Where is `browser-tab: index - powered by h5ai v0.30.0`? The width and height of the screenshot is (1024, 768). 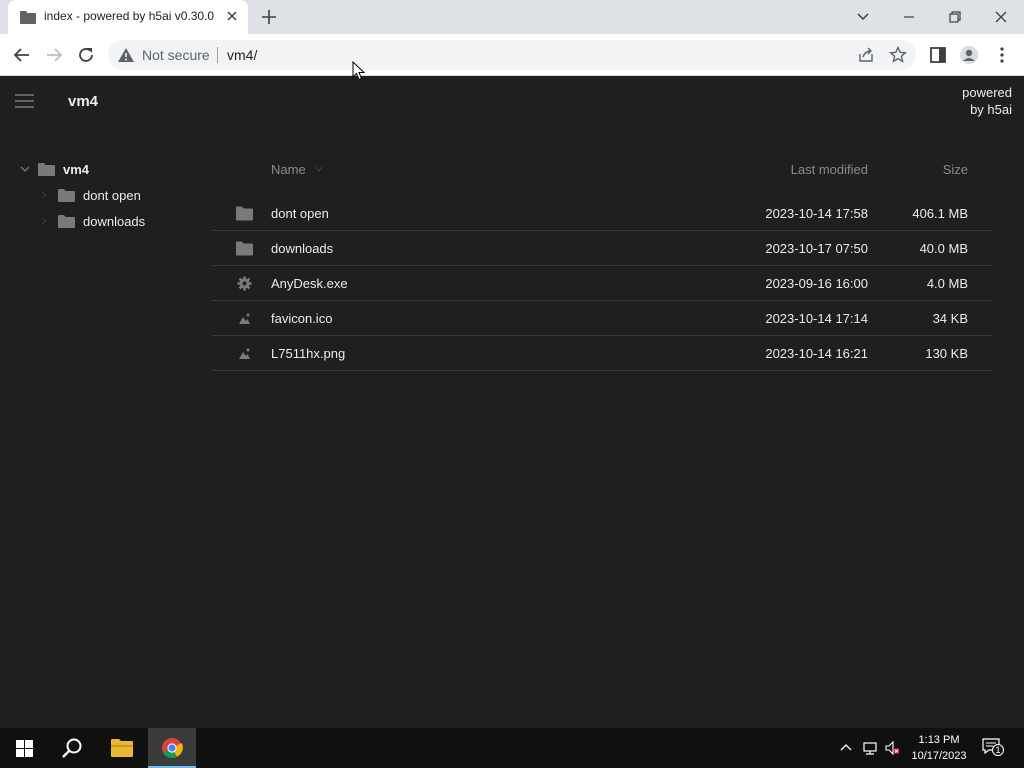 browser-tab: index - powered by h5ai v0.30.0 is located at coordinates (128, 17).